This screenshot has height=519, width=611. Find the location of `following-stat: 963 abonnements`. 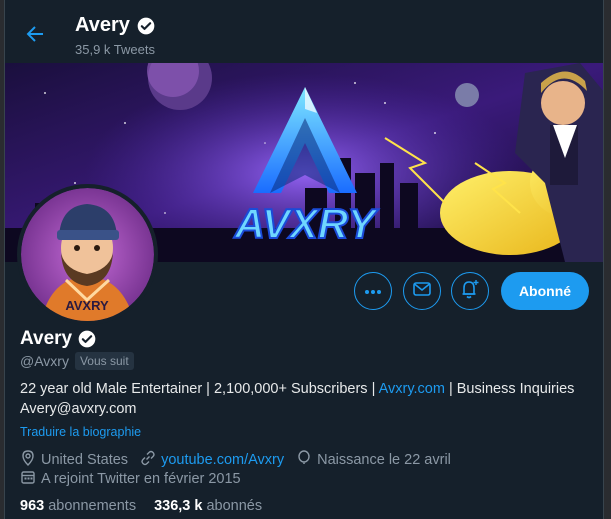

following-stat: 963 abonnements is located at coordinates (78, 506).